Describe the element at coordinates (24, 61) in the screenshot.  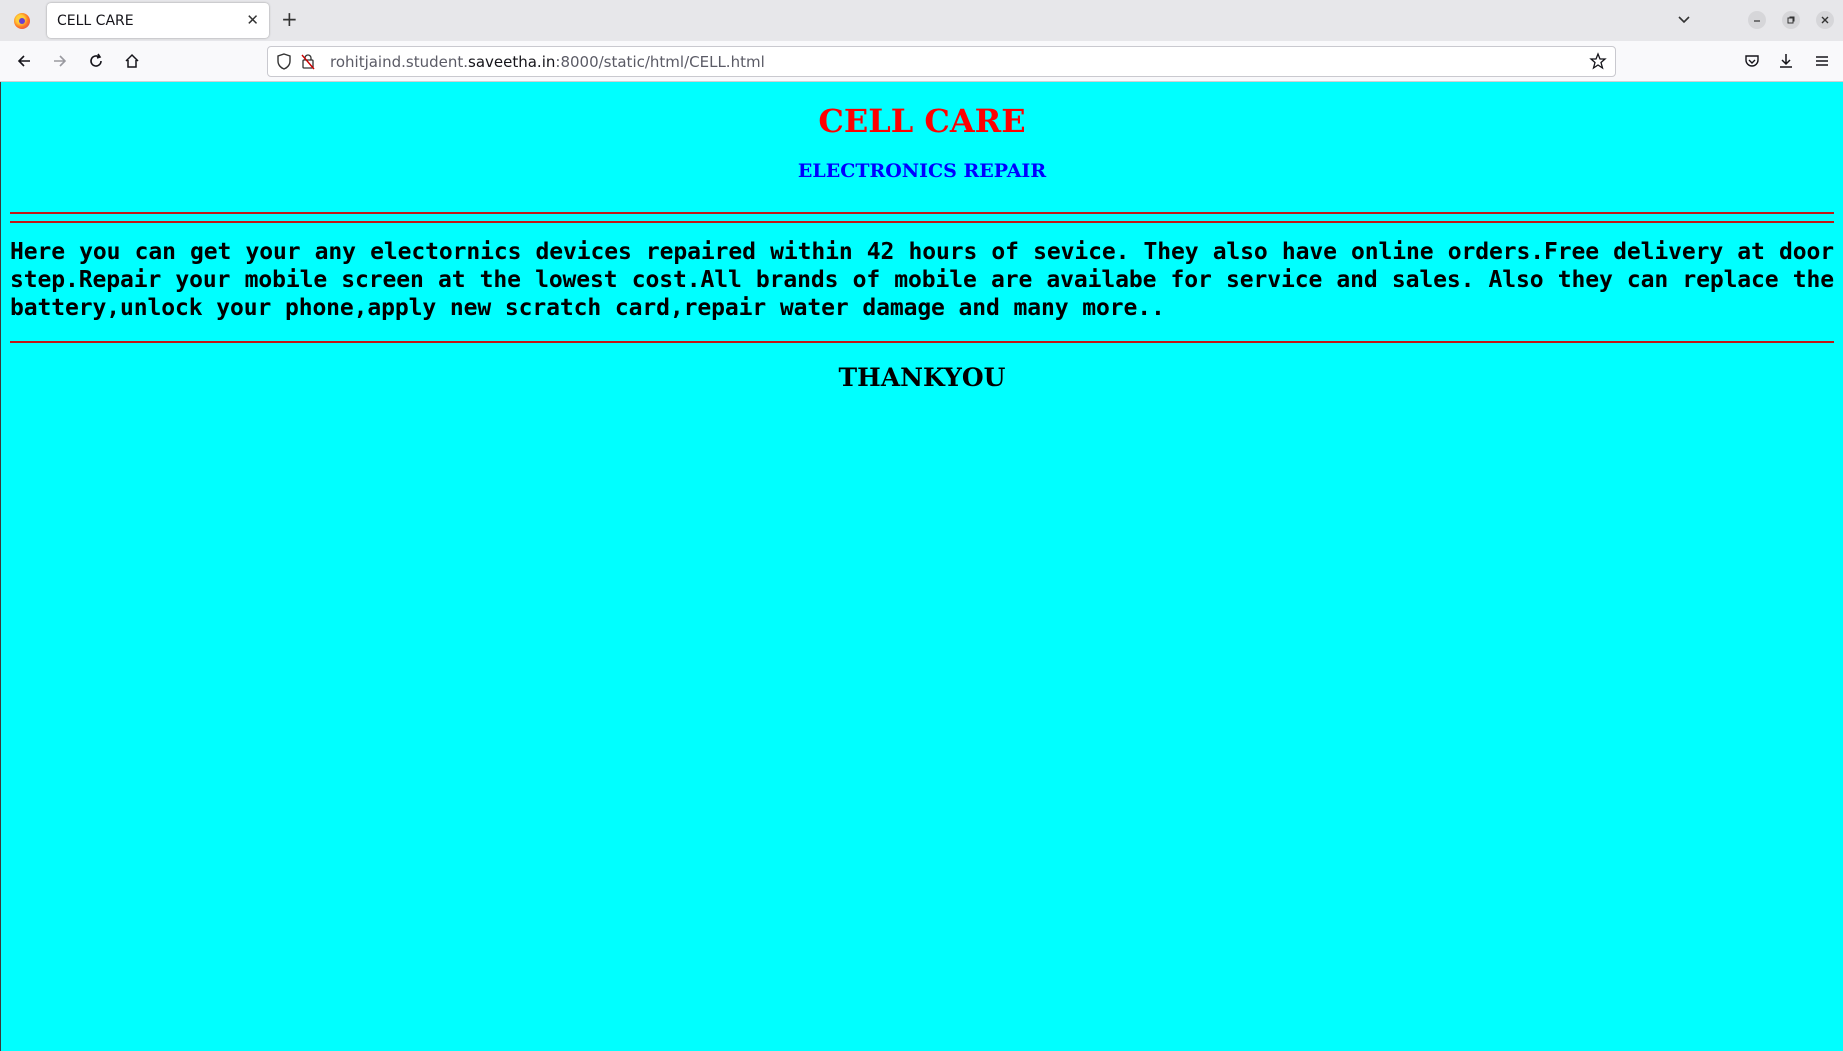
I see `back-arrow-icon` at that location.